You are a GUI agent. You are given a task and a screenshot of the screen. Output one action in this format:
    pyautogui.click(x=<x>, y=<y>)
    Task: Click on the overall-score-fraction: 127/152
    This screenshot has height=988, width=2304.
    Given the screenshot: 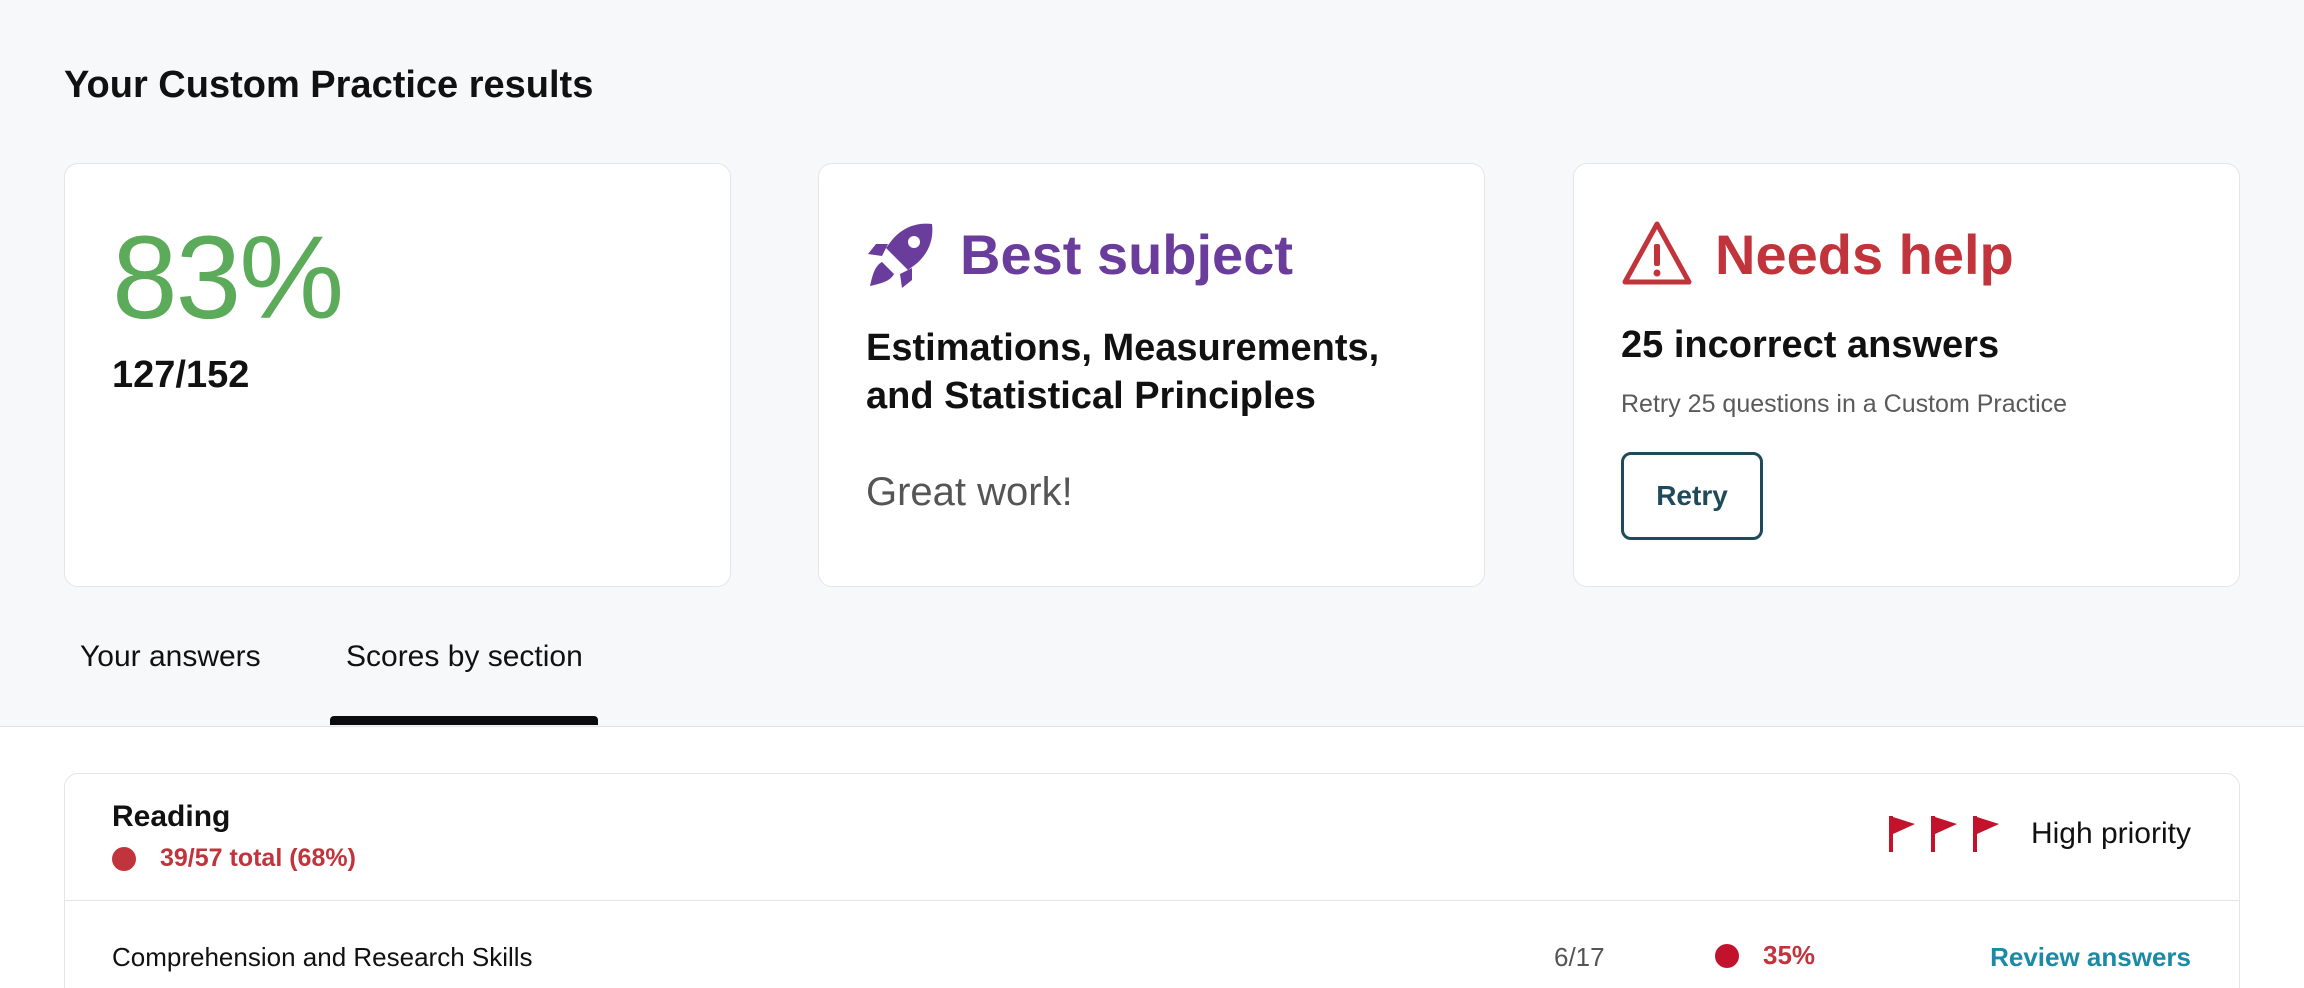 What is the action you would take?
    pyautogui.click(x=181, y=375)
    